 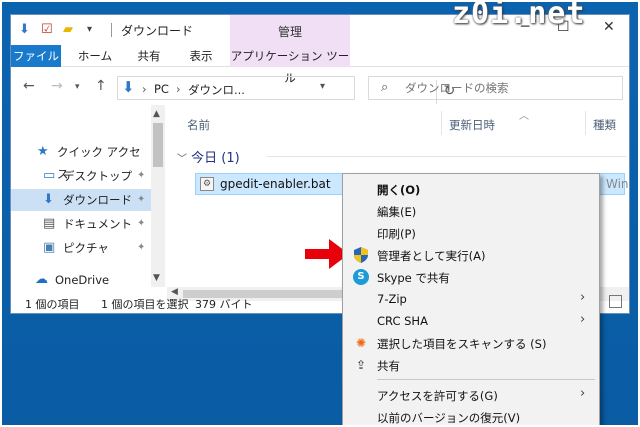 I want to click on tab-application-tools: アプリケーション ツール, so click(x=290, y=65).